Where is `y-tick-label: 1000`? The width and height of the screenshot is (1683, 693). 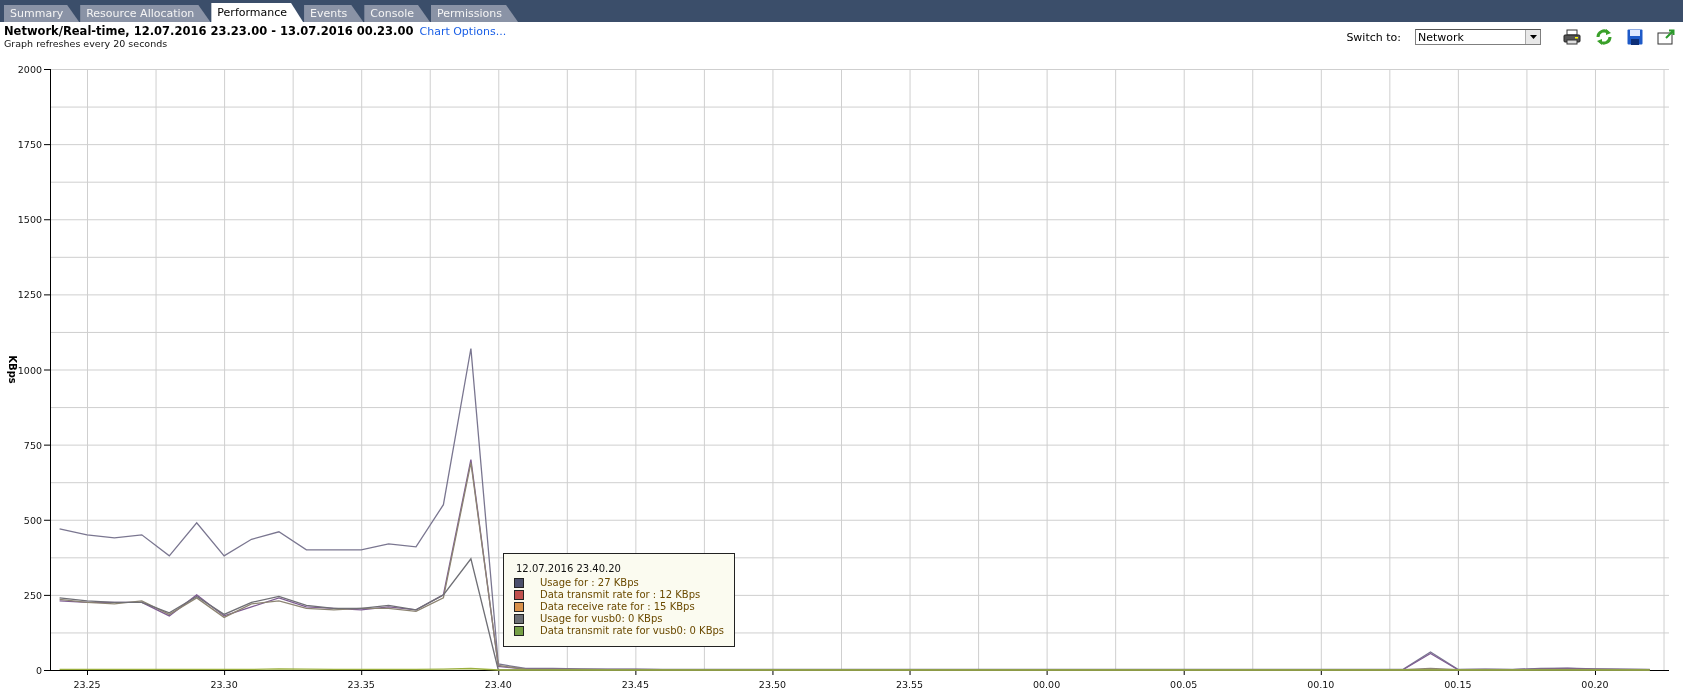 y-tick-label: 1000 is located at coordinates (29, 370).